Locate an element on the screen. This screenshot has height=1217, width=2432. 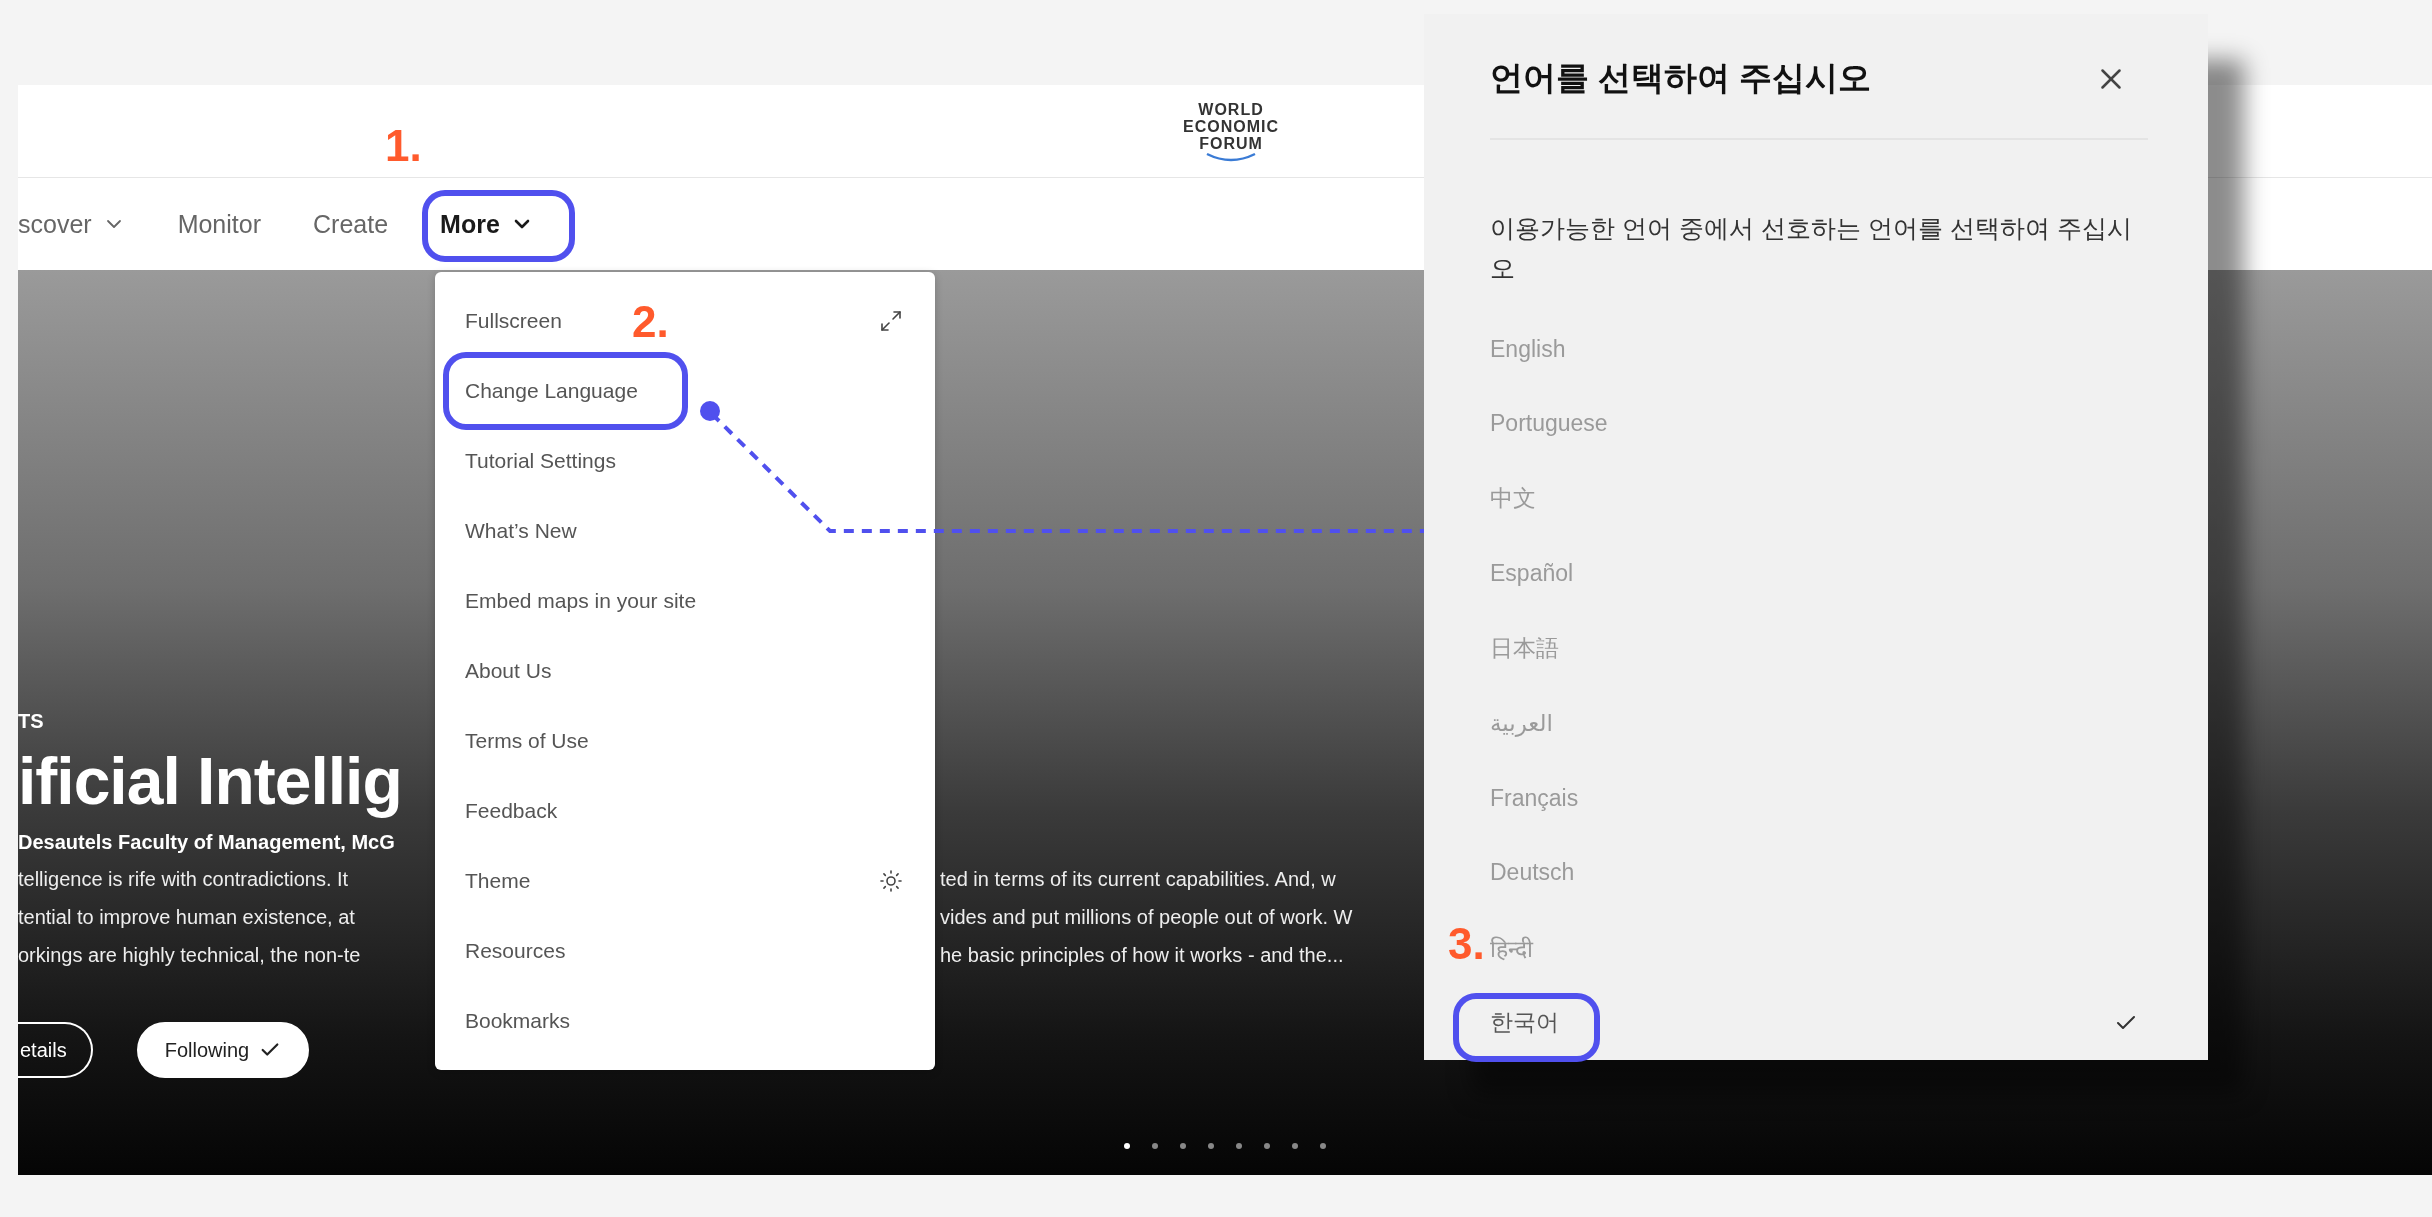
menu-item: About Us is located at coordinates (508, 671).